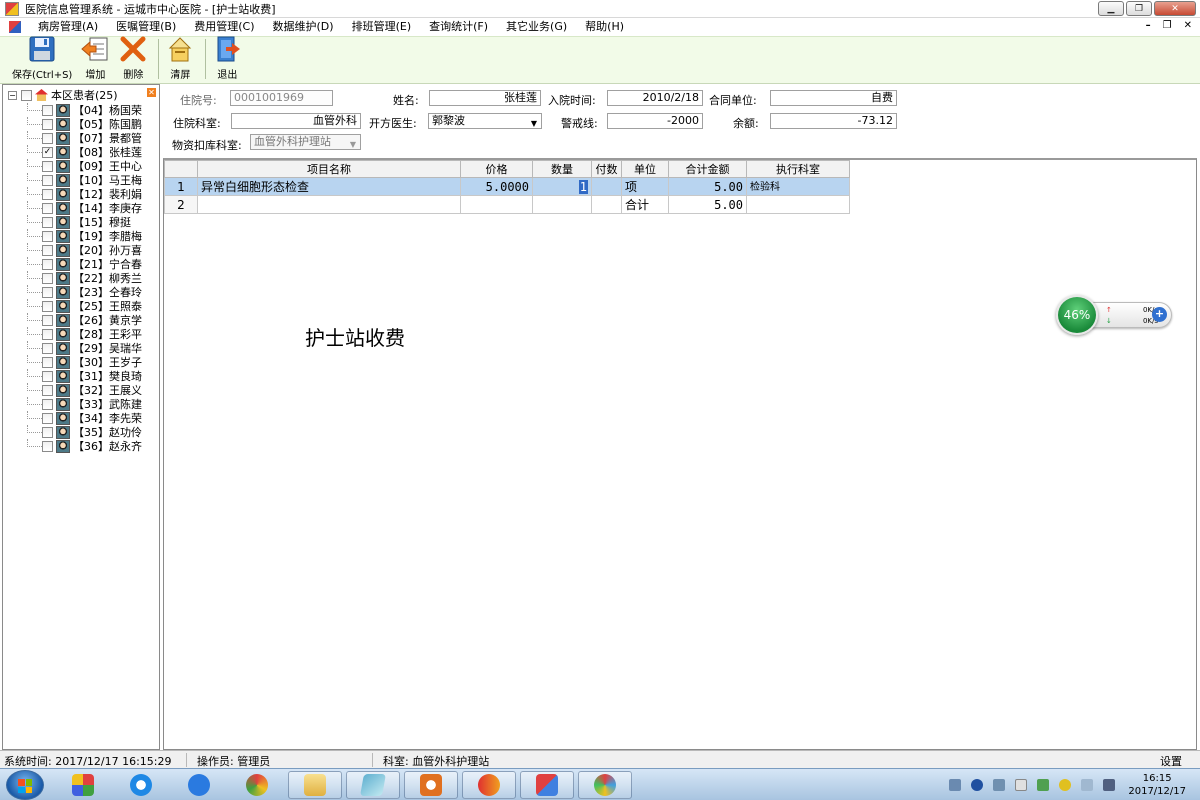 The image size is (1200, 800). What do you see at coordinates (81, 348) in the screenshot?
I see `tree-patient-item: 【29】吴瑞华` at bounding box center [81, 348].